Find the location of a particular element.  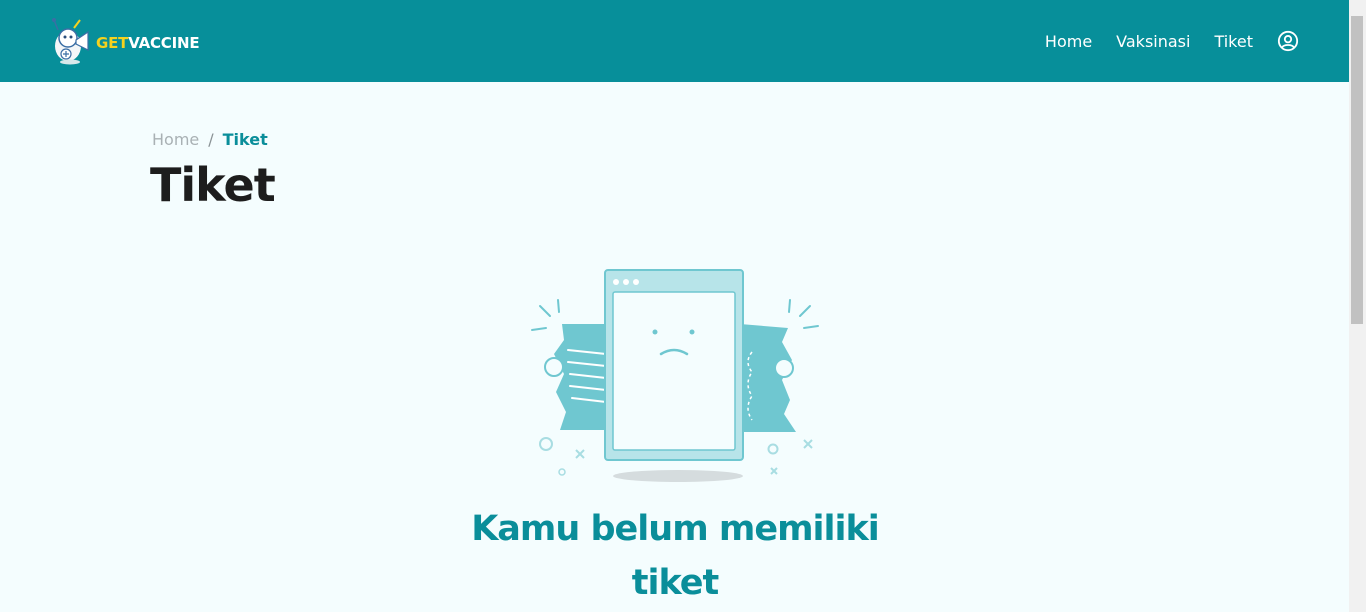

empty-ticket-illustration is located at coordinates (675, 375).